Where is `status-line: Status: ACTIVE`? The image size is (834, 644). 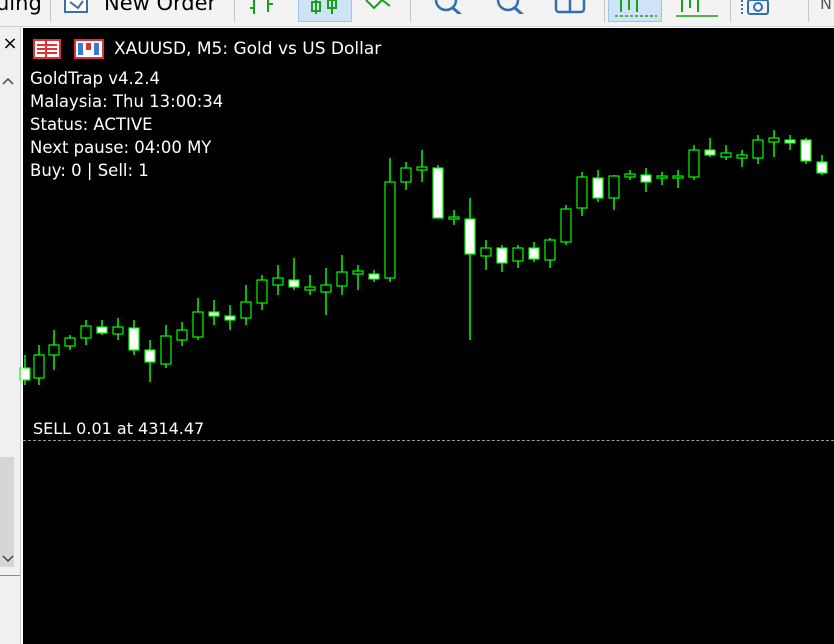
status-line: Status: ACTIVE is located at coordinates (91, 124).